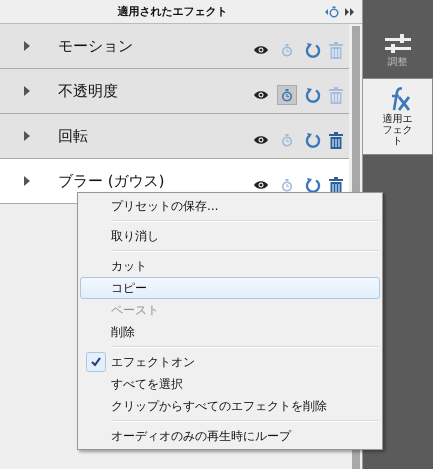 This screenshot has height=469, width=433. What do you see at coordinates (96, 46) in the screenshot?
I see `effect-name: モーション` at bounding box center [96, 46].